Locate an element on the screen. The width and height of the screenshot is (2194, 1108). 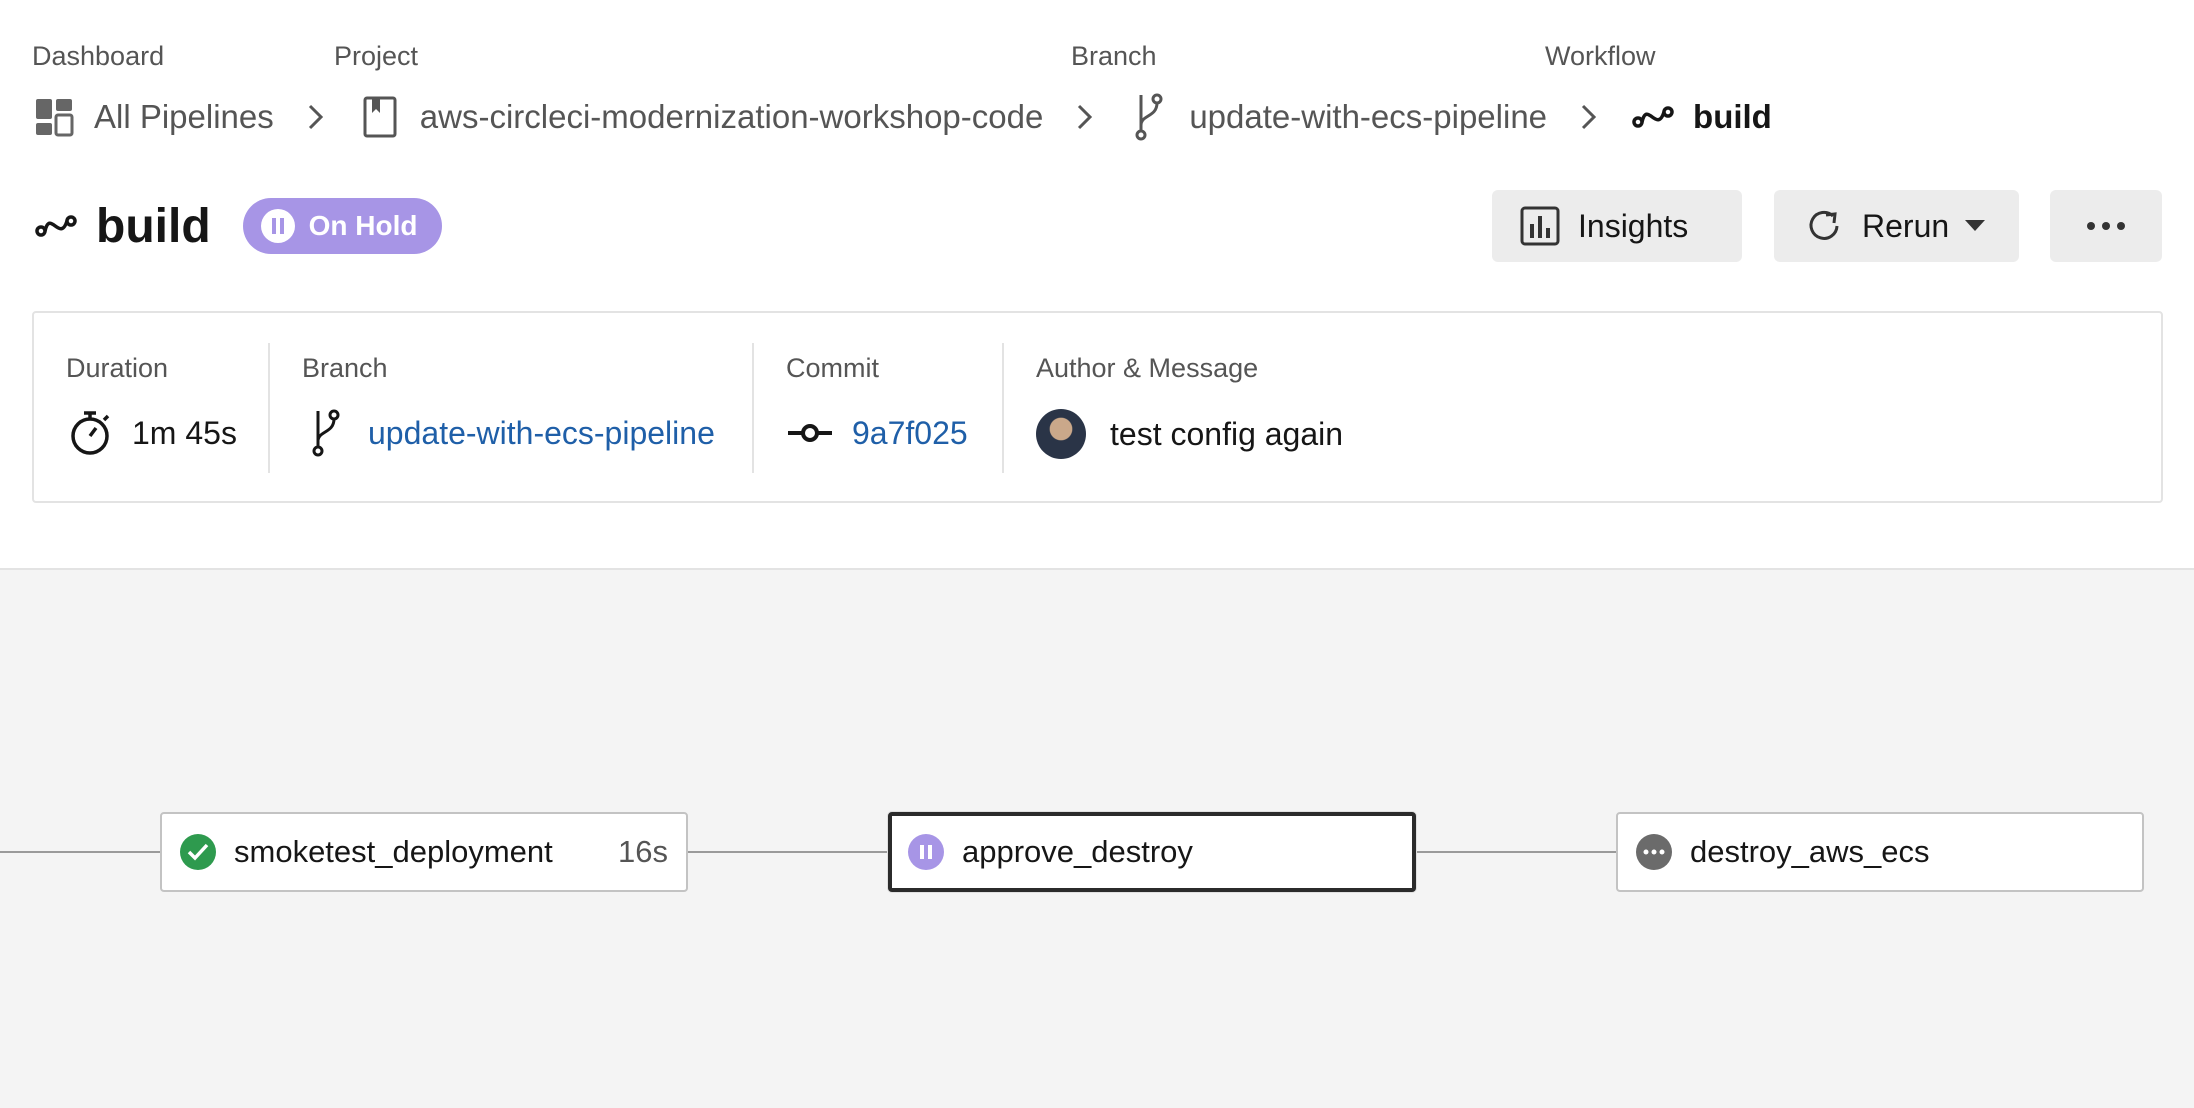
caption-text: Workflow is located at coordinates (1600, 56).